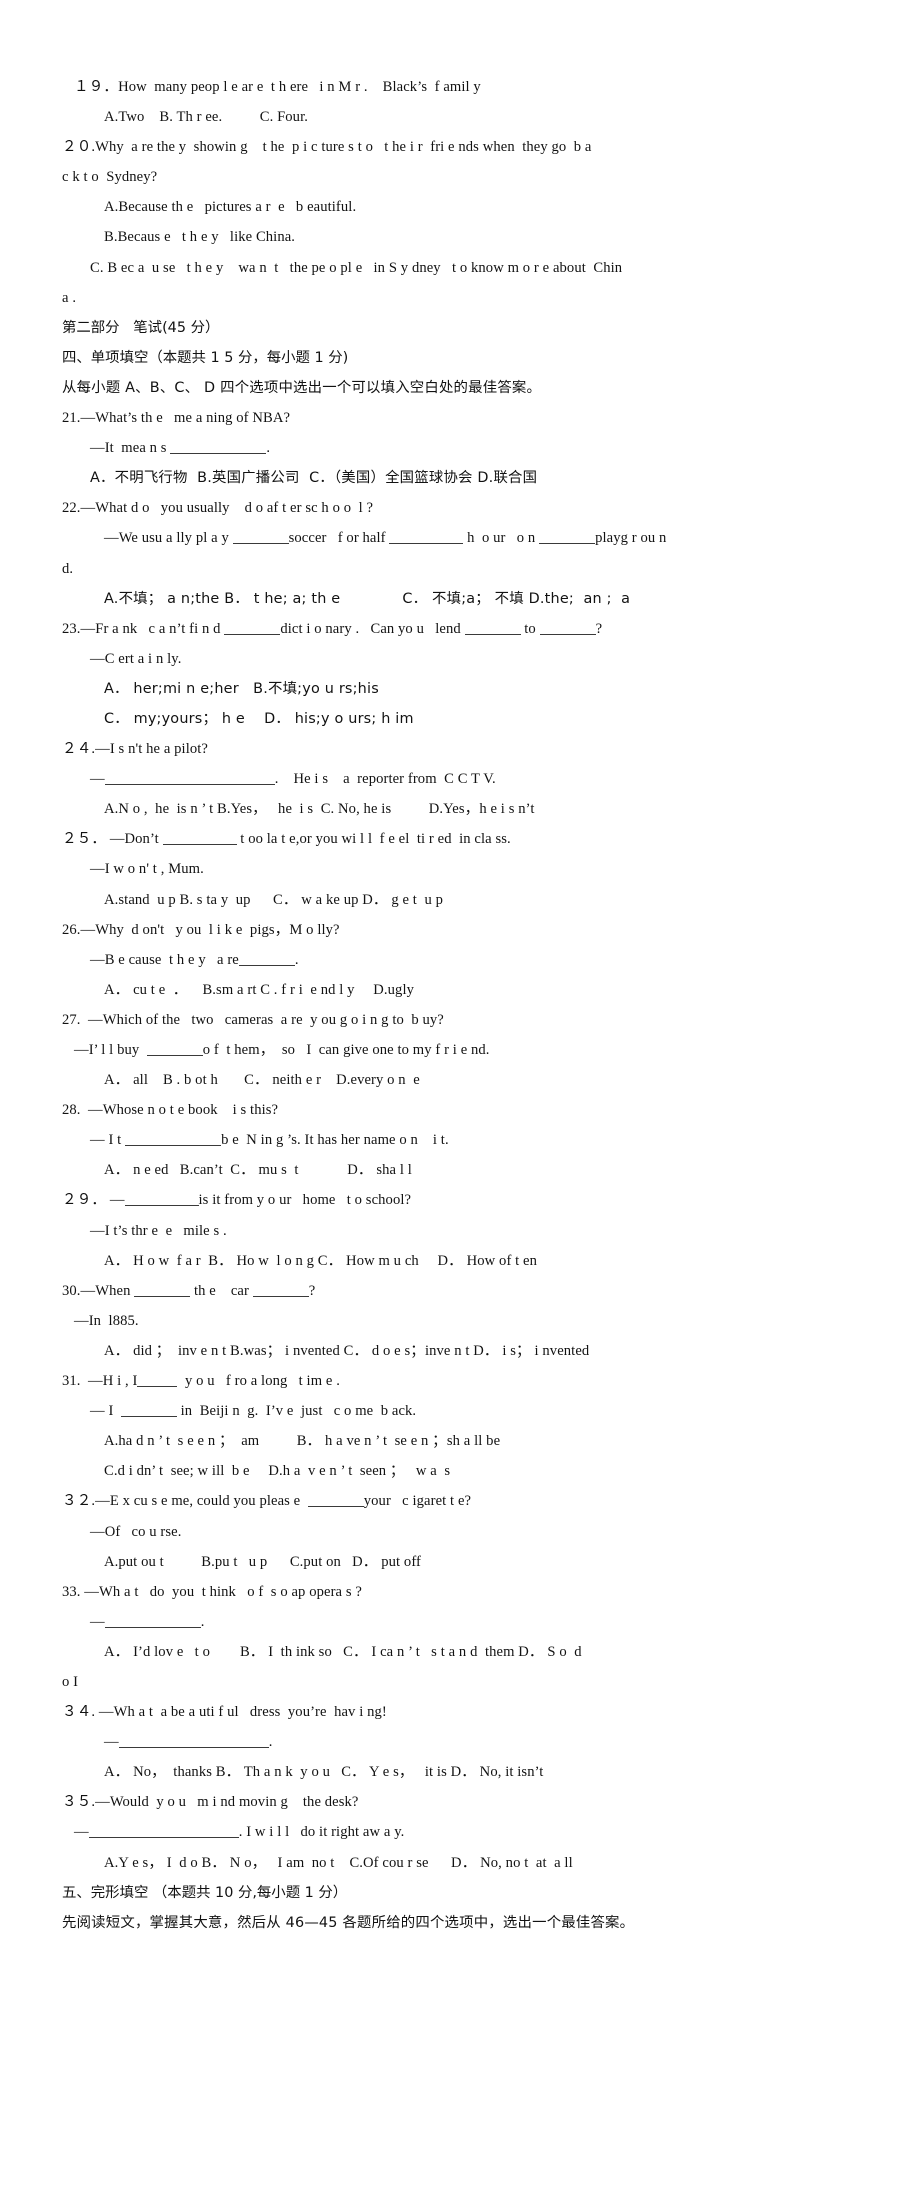 Image resolution: width=920 pixels, height=2191 pixels. Describe the element at coordinates (110, 177) in the screenshot. I see `question-20-stem-line2: c k t o Sydney?` at that location.